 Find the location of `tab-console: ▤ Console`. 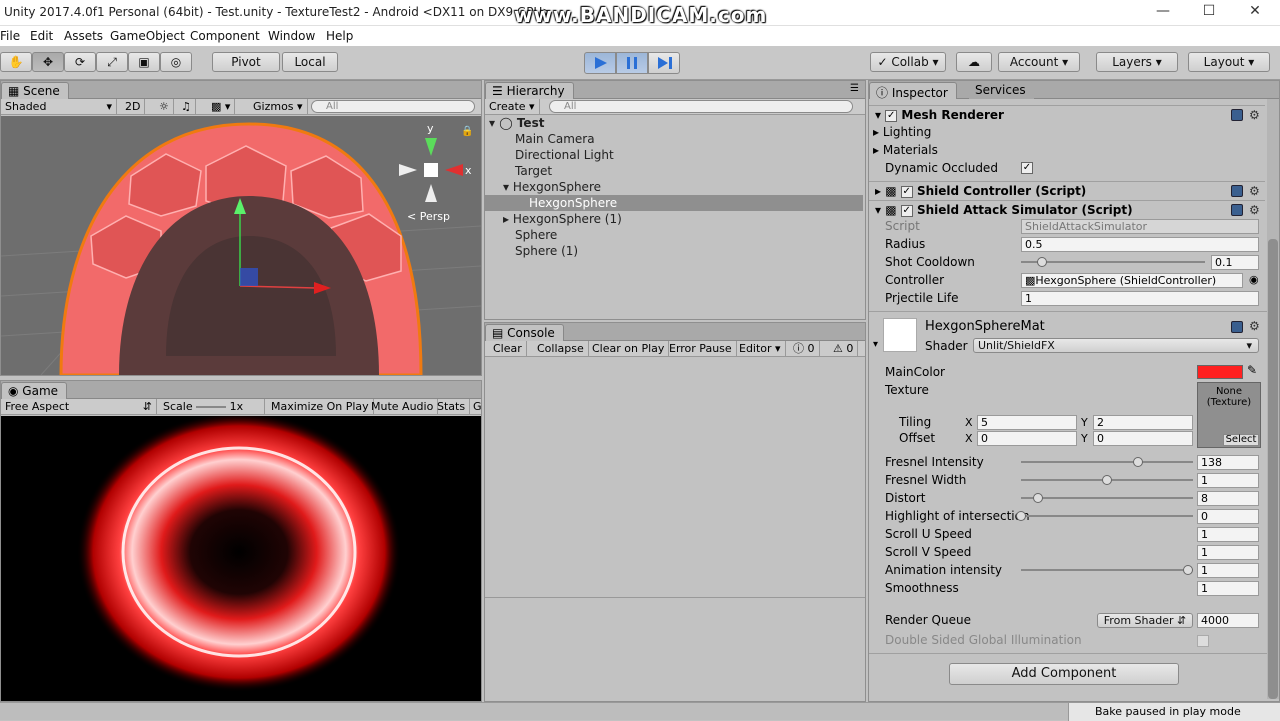

tab-console: ▤ Console is located at coordinates (524, 332).